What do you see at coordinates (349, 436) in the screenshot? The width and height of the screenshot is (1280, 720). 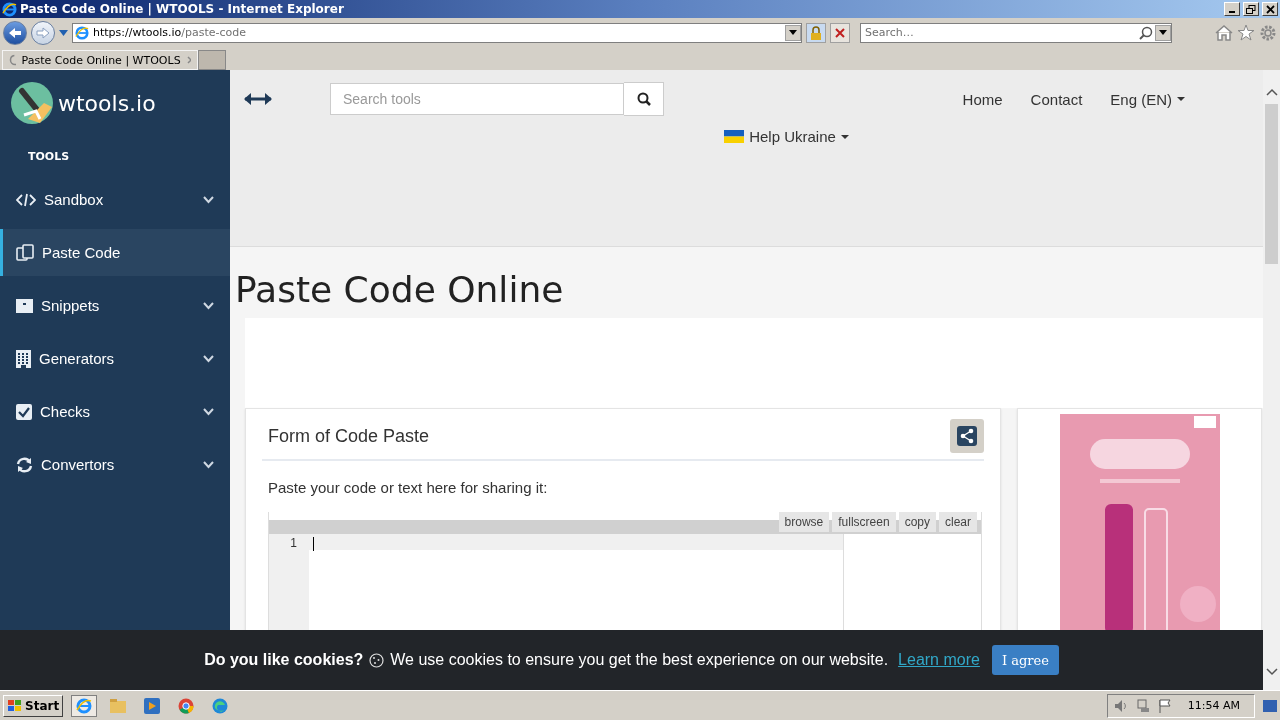 I see `card-title: Form of Code Paste` at bounding box center [349, 436].